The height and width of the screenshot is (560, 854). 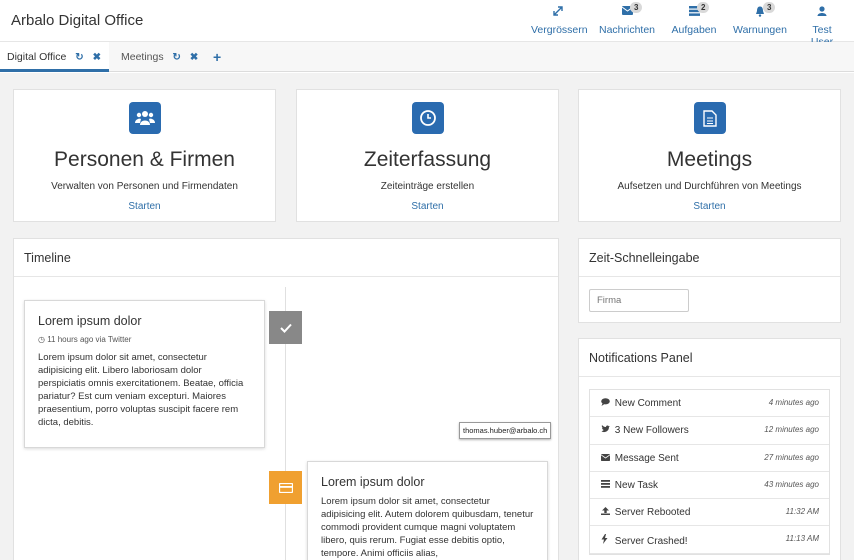 I want to click on tasks-icon, so click(x=606, y=484).